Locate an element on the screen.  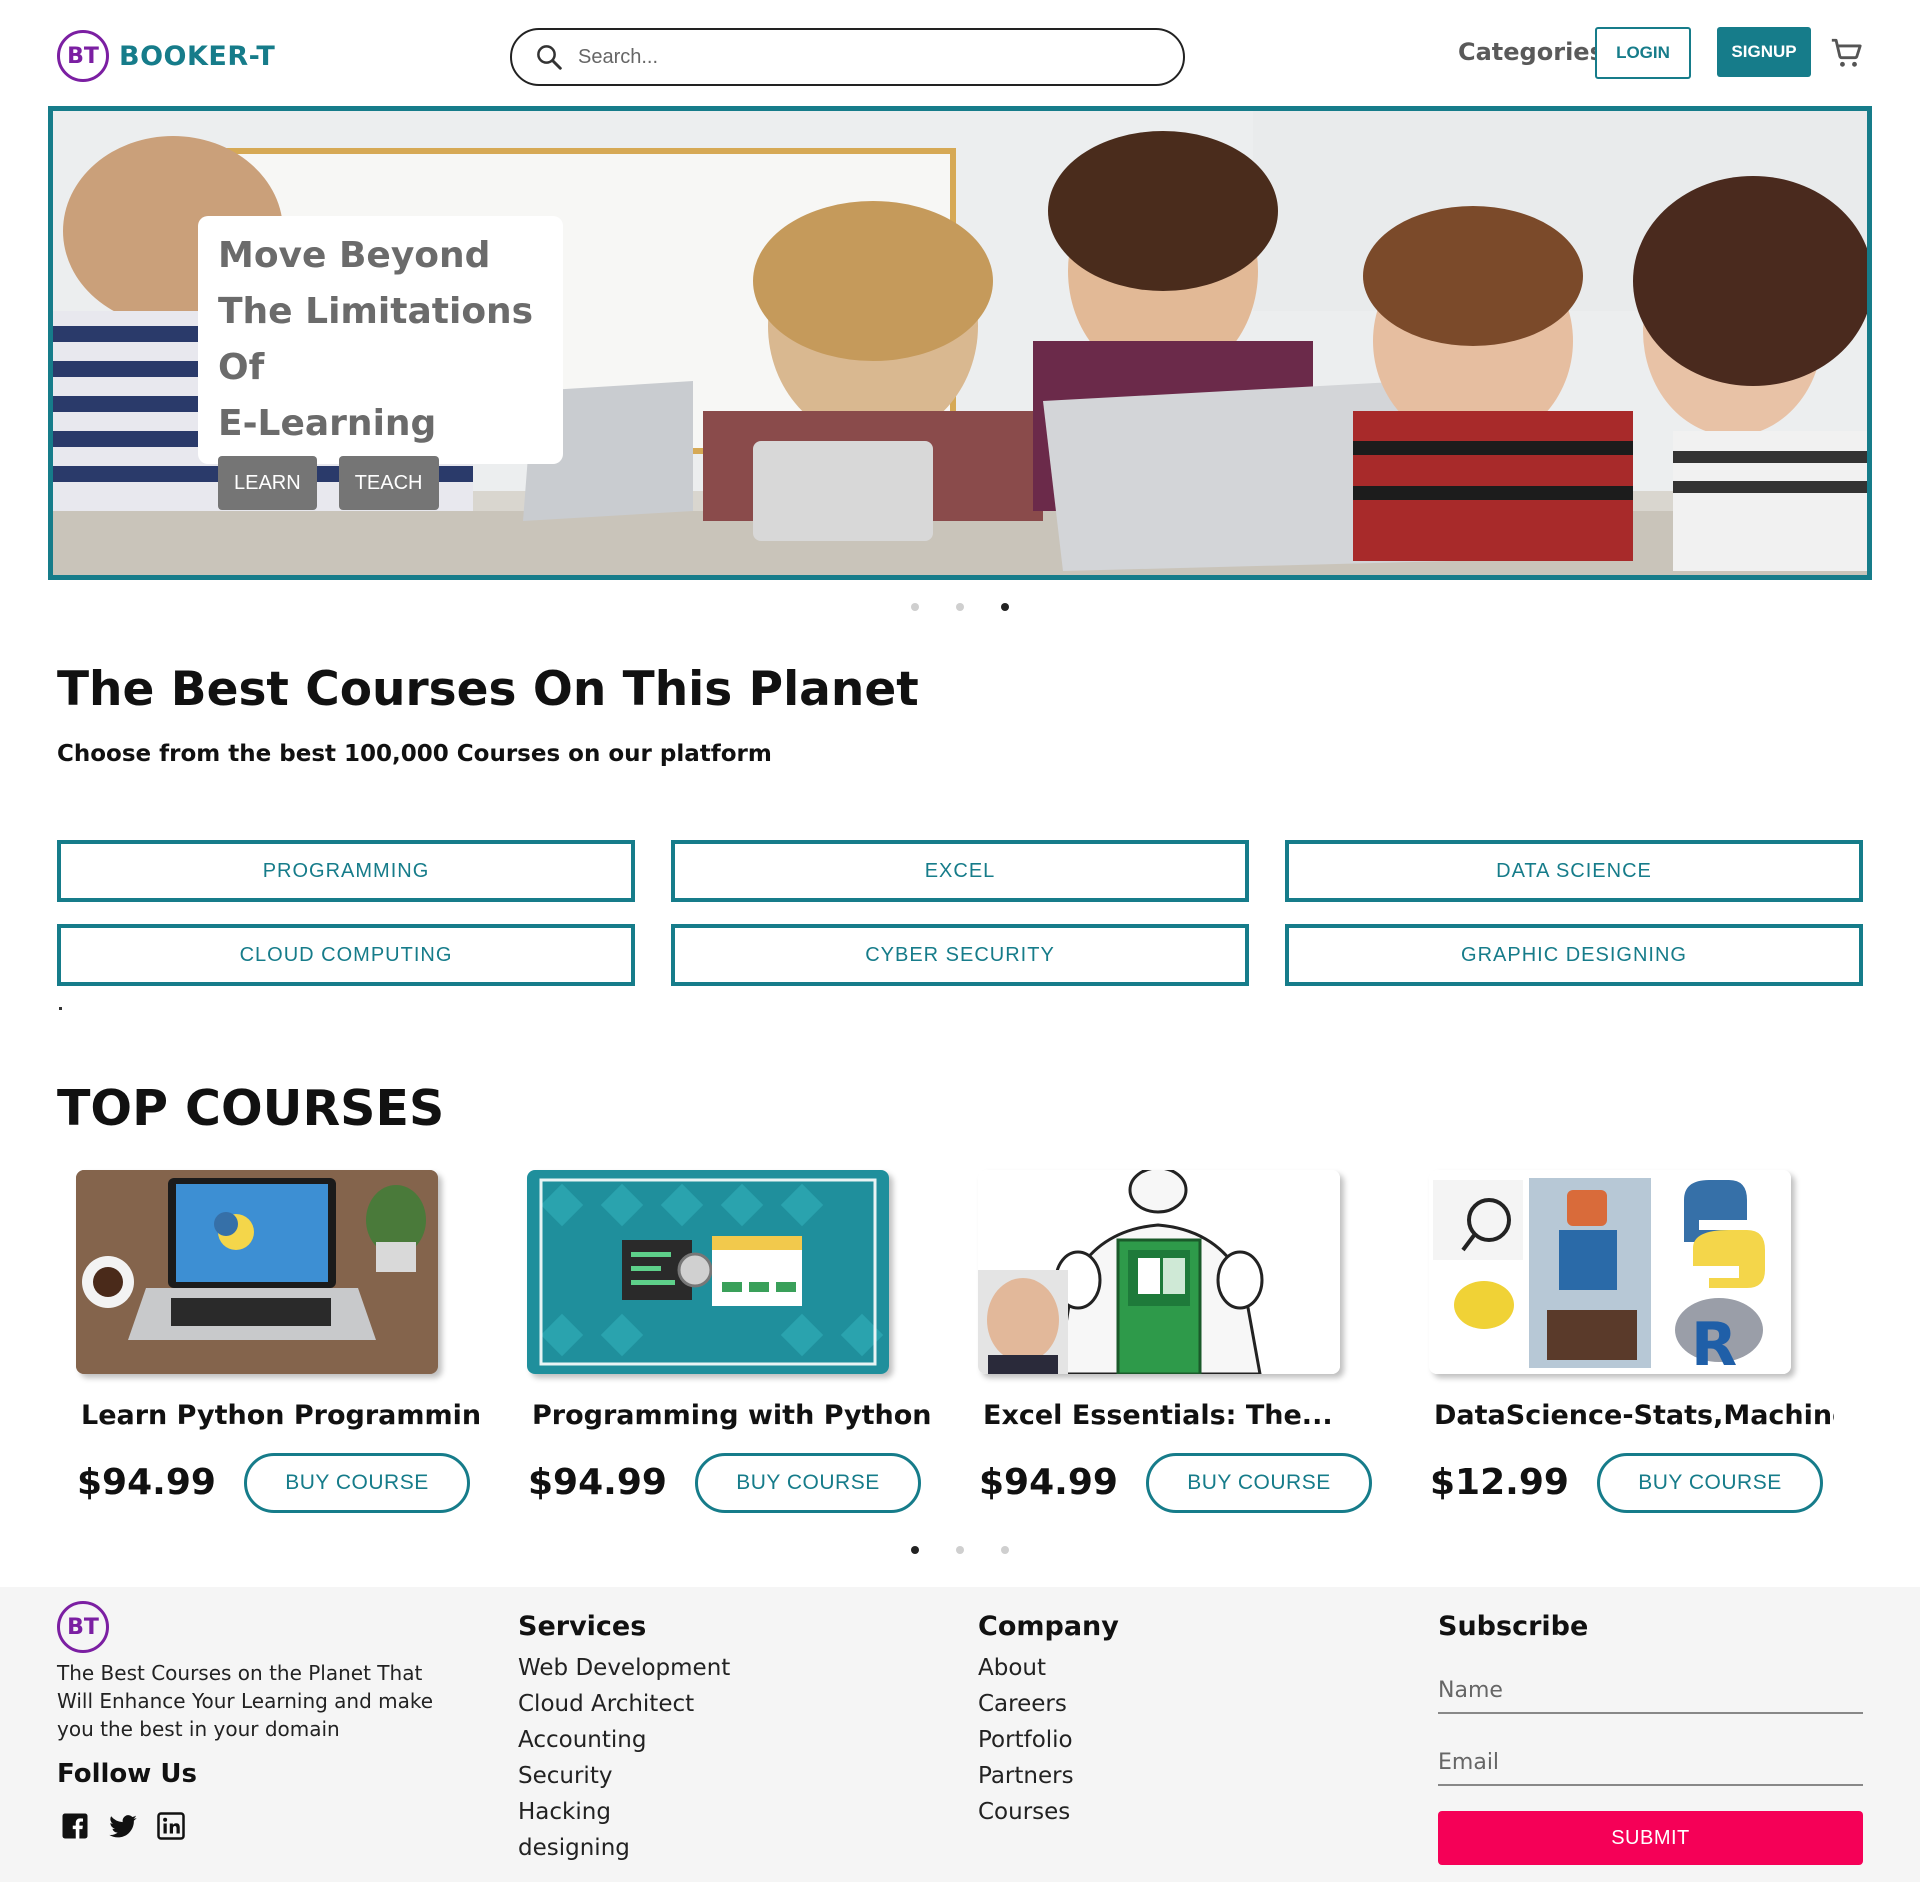
footer-link: Courses is located at coordinates (1048, 1812).